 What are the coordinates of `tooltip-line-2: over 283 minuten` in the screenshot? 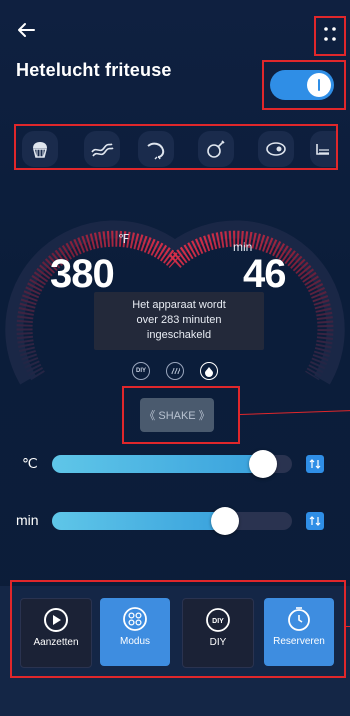 It's located at (179, 320).